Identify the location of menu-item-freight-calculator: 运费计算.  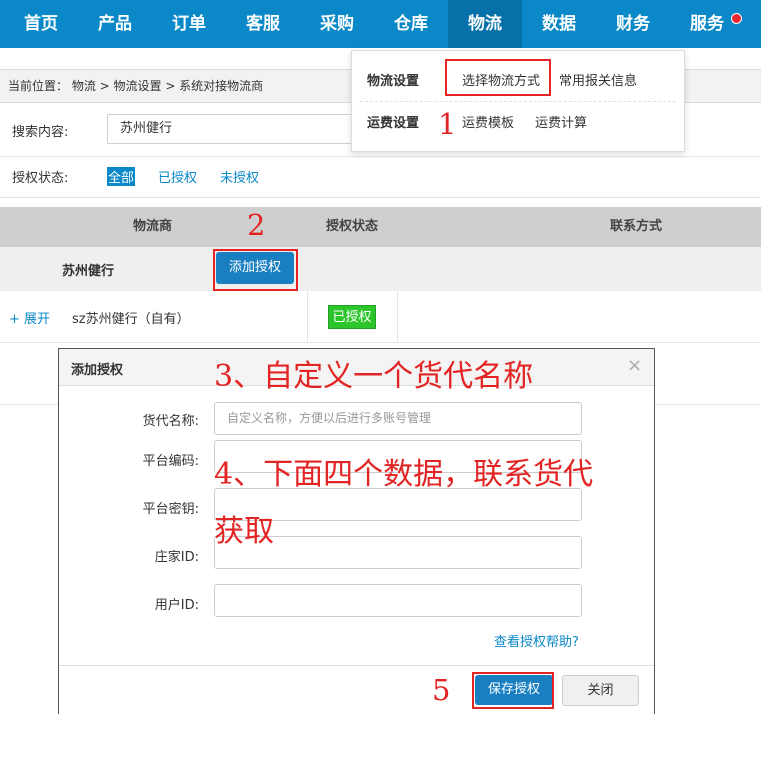
(561, 121).